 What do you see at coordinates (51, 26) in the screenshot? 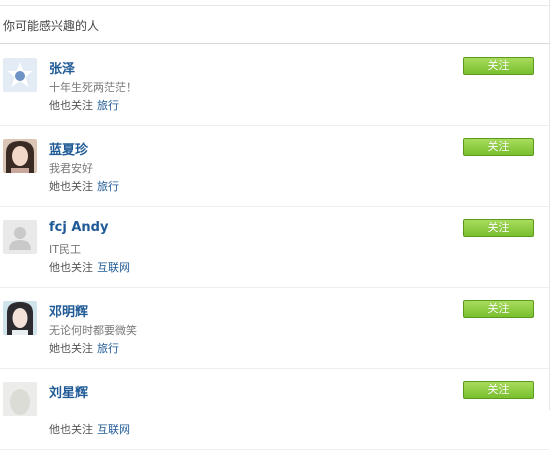
I see `panel-title: 你可能感兴趣的人` at bounding box center [51, 26].